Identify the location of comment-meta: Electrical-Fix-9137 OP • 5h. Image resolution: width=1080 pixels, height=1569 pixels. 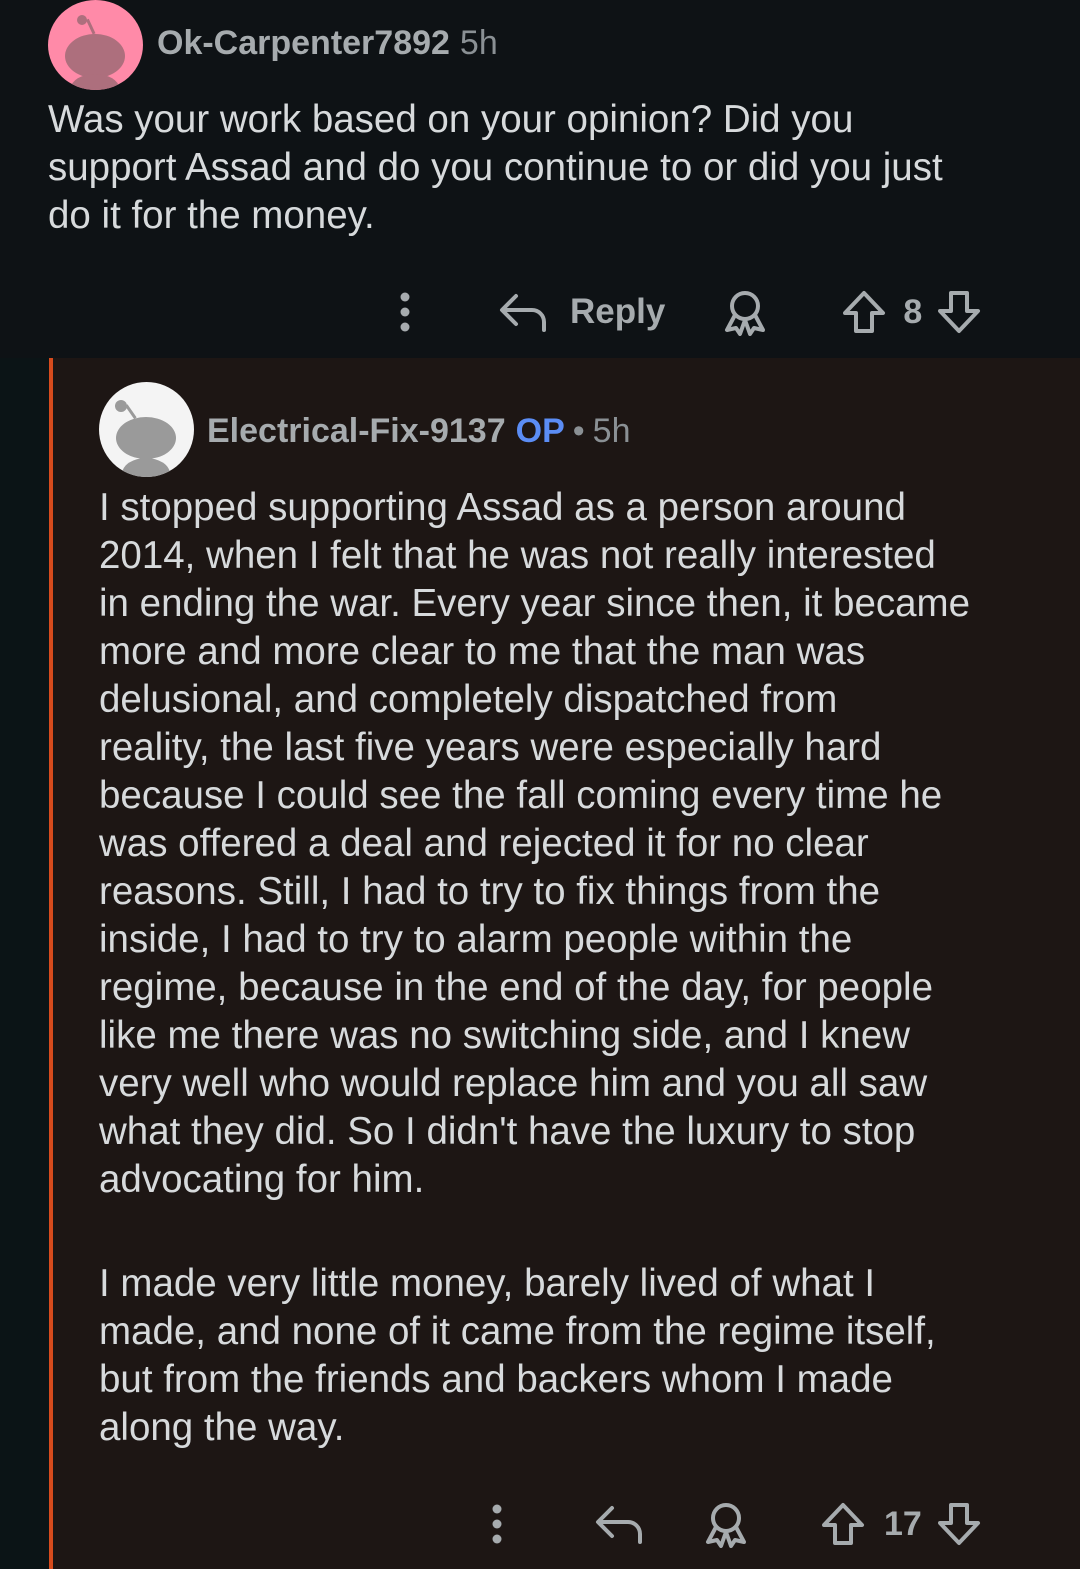
(418, 431).